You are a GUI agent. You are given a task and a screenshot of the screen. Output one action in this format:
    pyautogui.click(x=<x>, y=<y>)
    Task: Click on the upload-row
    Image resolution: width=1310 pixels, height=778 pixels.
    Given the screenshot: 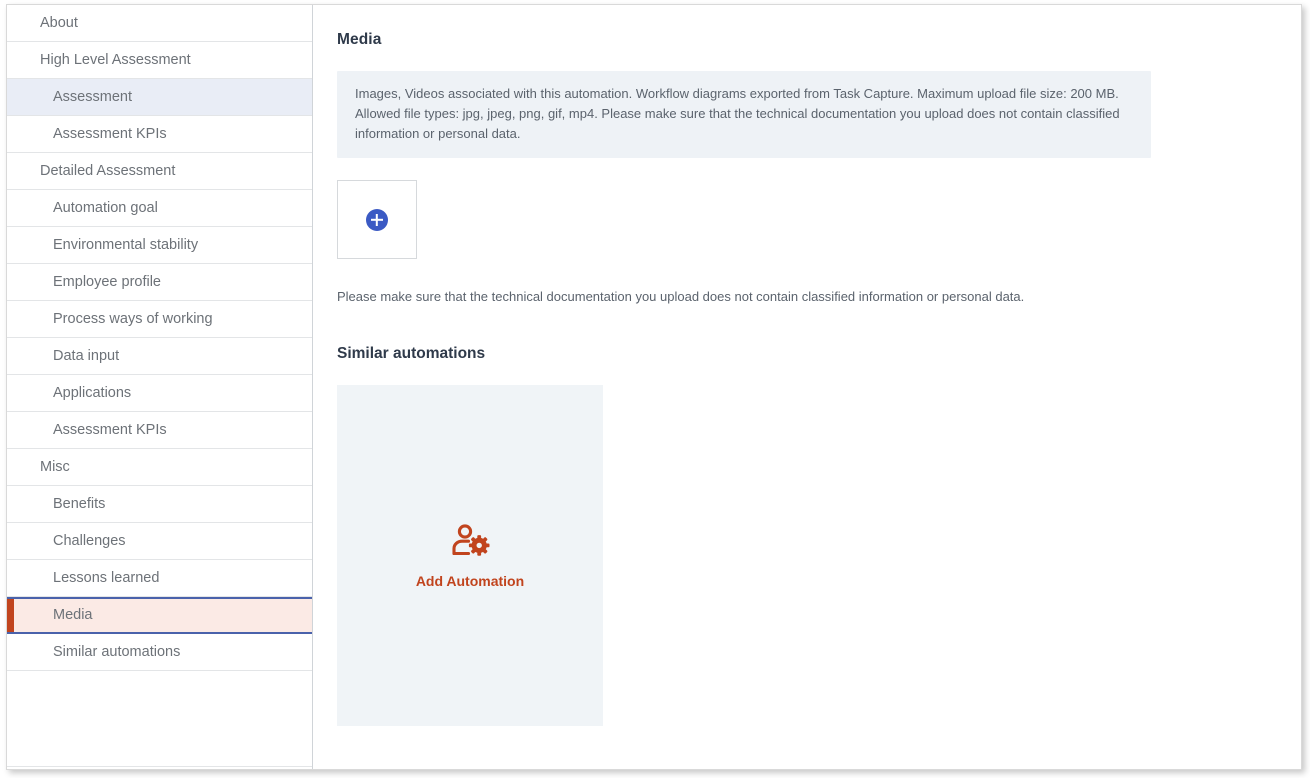 What is the action you would take?
    pyautogui.click(x=819, y=219)
    